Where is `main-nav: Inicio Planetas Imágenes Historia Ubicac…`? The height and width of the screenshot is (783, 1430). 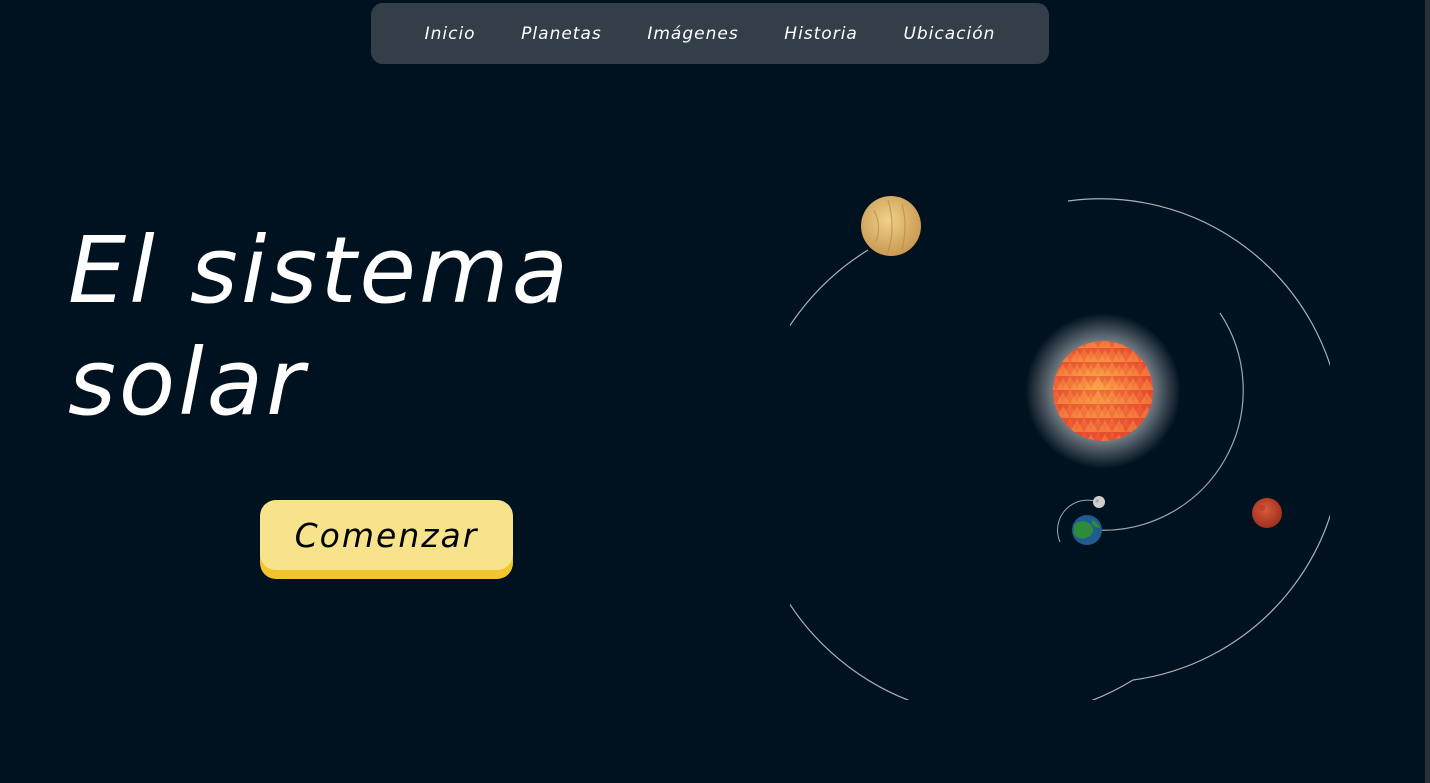 main-nav: Inicio Planetas Imágenes Historia Ubicac… is located at coordinates (710, 33).